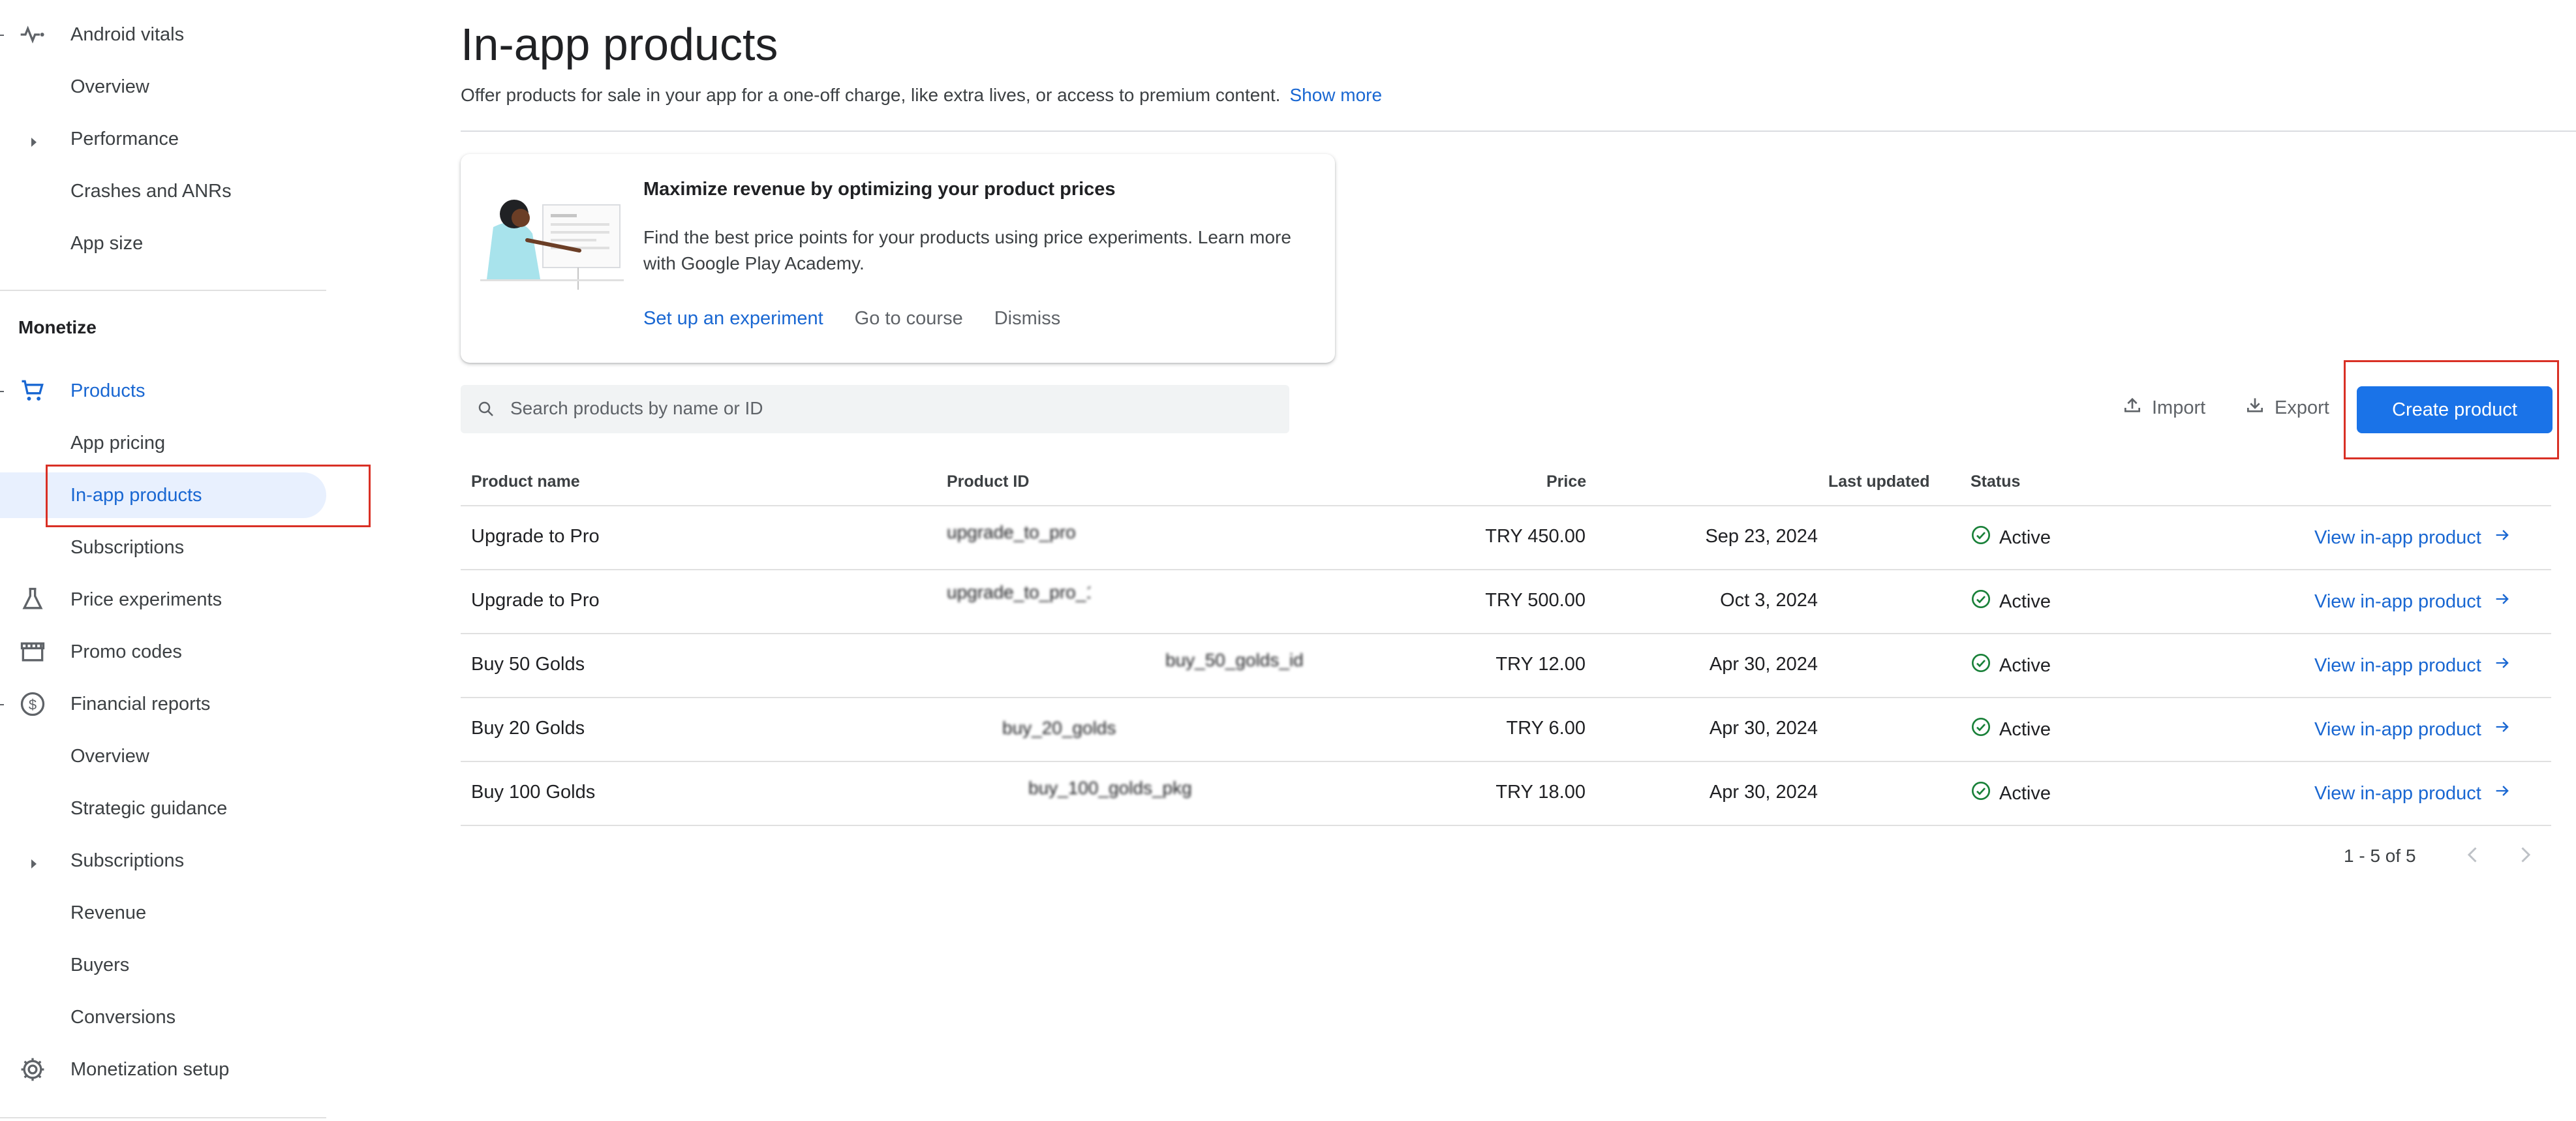 The image size is (2576, 1121). I want to click on highlight-box-sidebar, so click(208, 496).